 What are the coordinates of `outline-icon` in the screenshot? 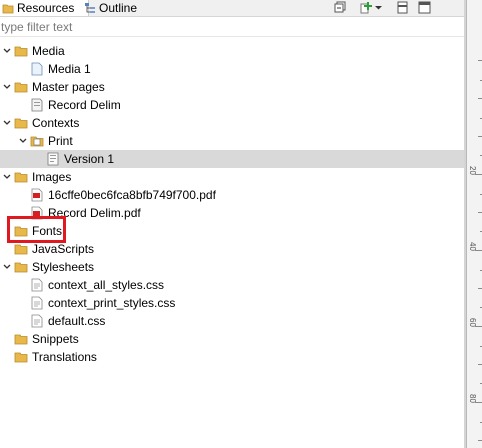 It's located at (90, 8).